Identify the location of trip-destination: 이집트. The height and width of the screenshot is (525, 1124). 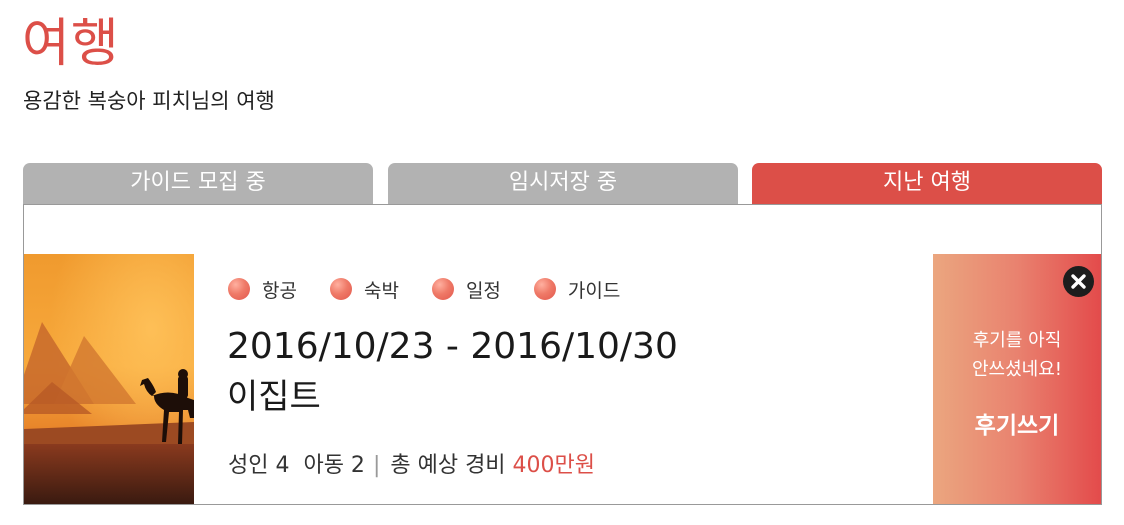
(274, 397).